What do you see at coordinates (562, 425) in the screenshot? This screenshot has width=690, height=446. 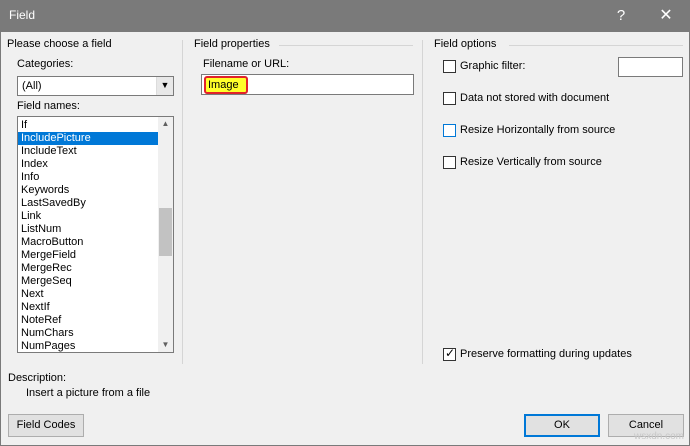 I see `ok-button: OK` at bounding box center [562, 425].